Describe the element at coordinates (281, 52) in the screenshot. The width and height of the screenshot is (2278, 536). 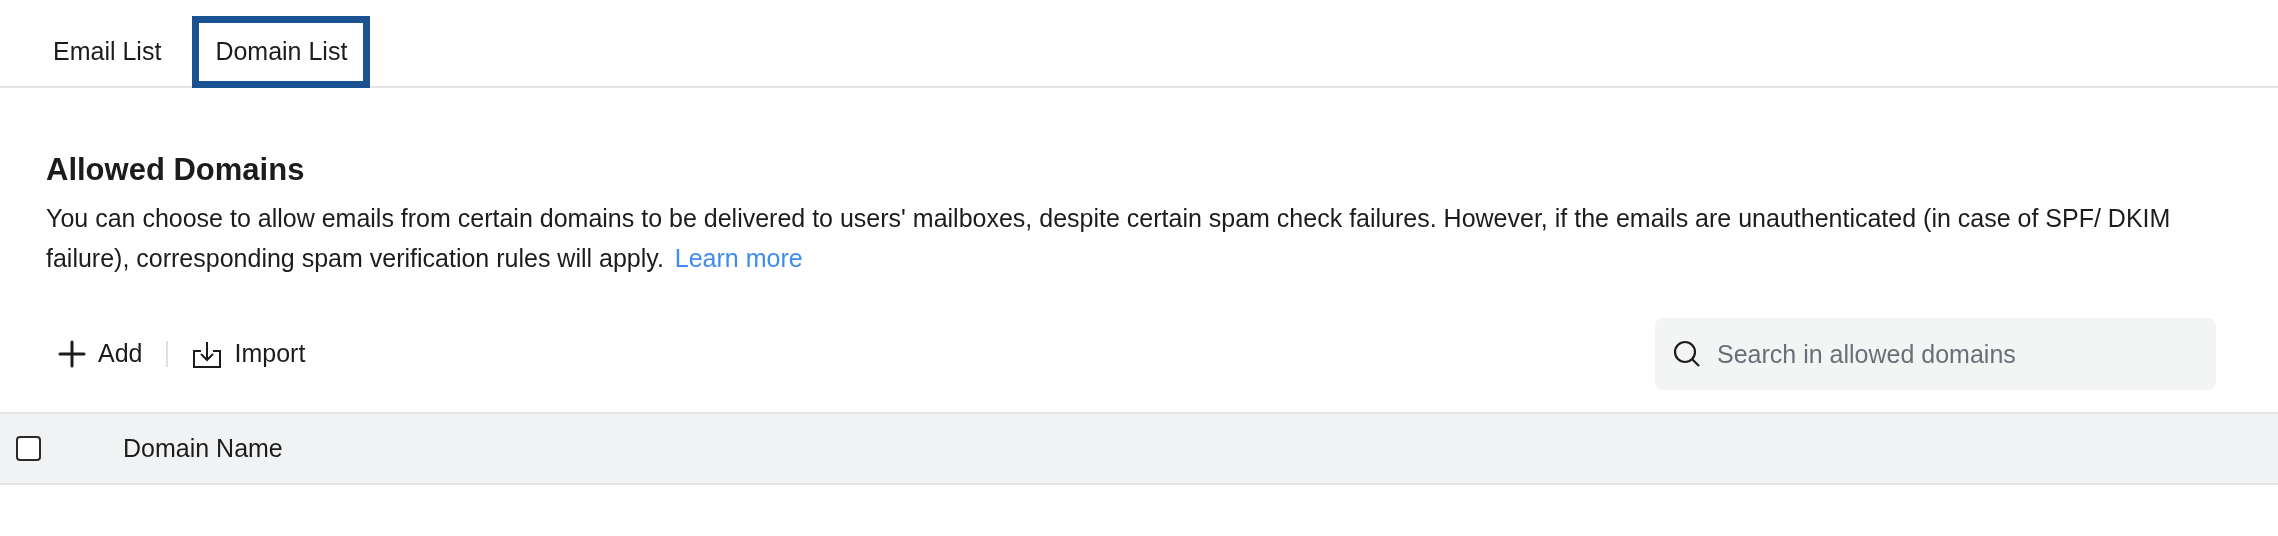
I see `tab: Domain List` at that location.